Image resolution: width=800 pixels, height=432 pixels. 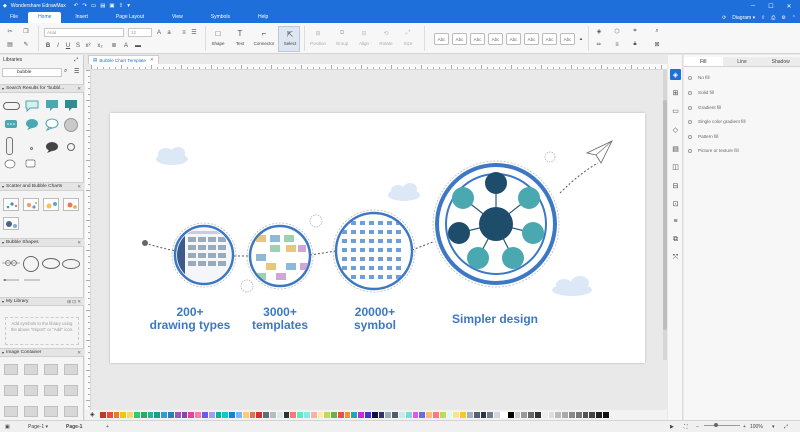 What do you see at coordinates (218, 33) in the screenshot?
I see `shape-tool-icon: □` at bounding box center [218, 33].